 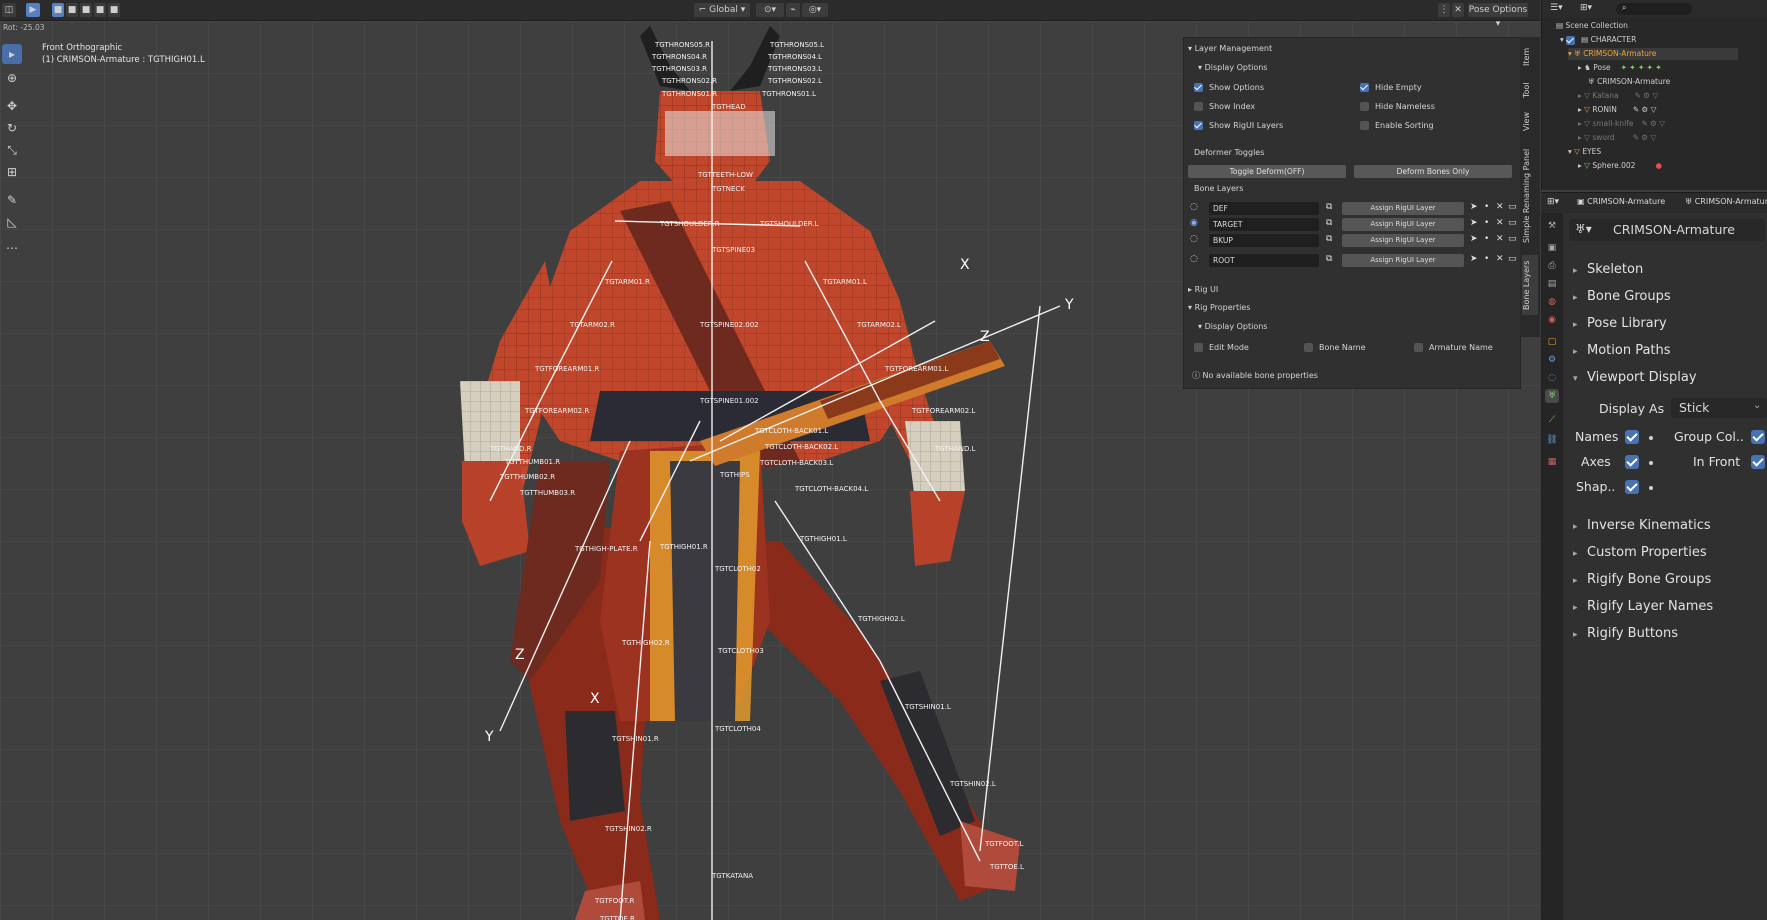 What do you see at coordinates (1552, 302) in the screenshot?
I see `scene-tab-icon: ◍` at bounding box center [1552, 302].